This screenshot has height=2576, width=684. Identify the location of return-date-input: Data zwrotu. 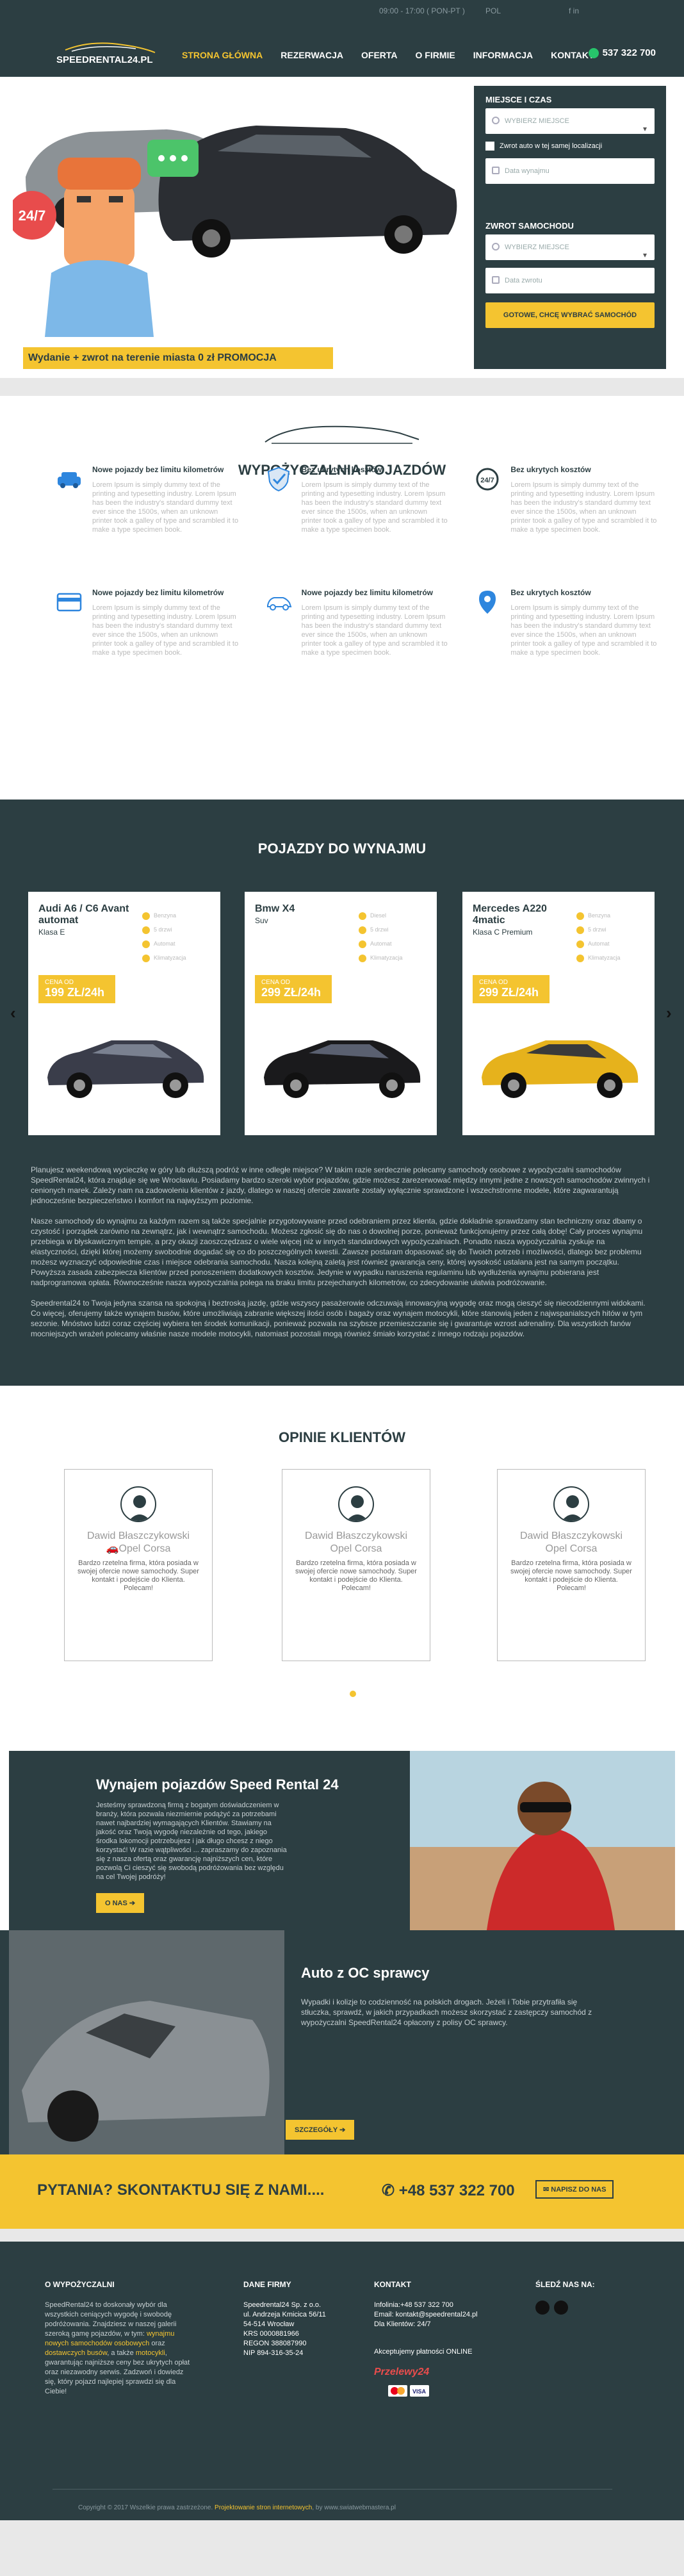
(570, 280).